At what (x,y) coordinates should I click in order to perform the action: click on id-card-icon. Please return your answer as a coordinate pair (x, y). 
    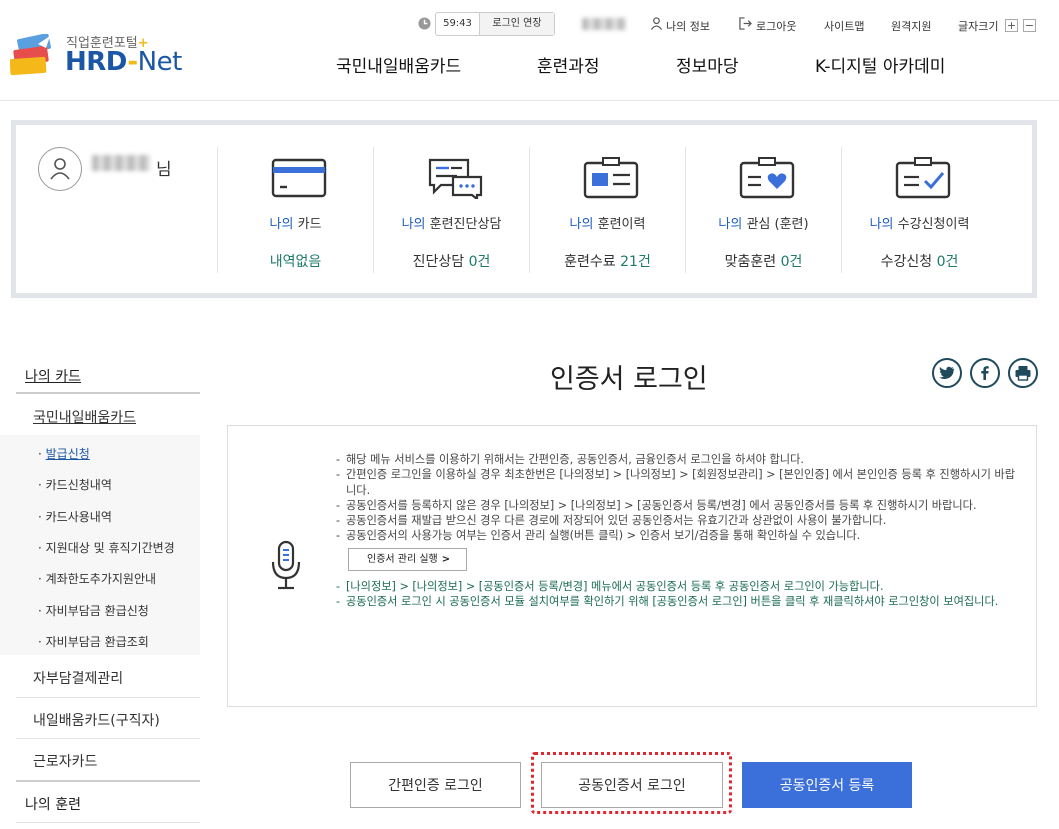
    Looking at the image, I should click on (611, 178).